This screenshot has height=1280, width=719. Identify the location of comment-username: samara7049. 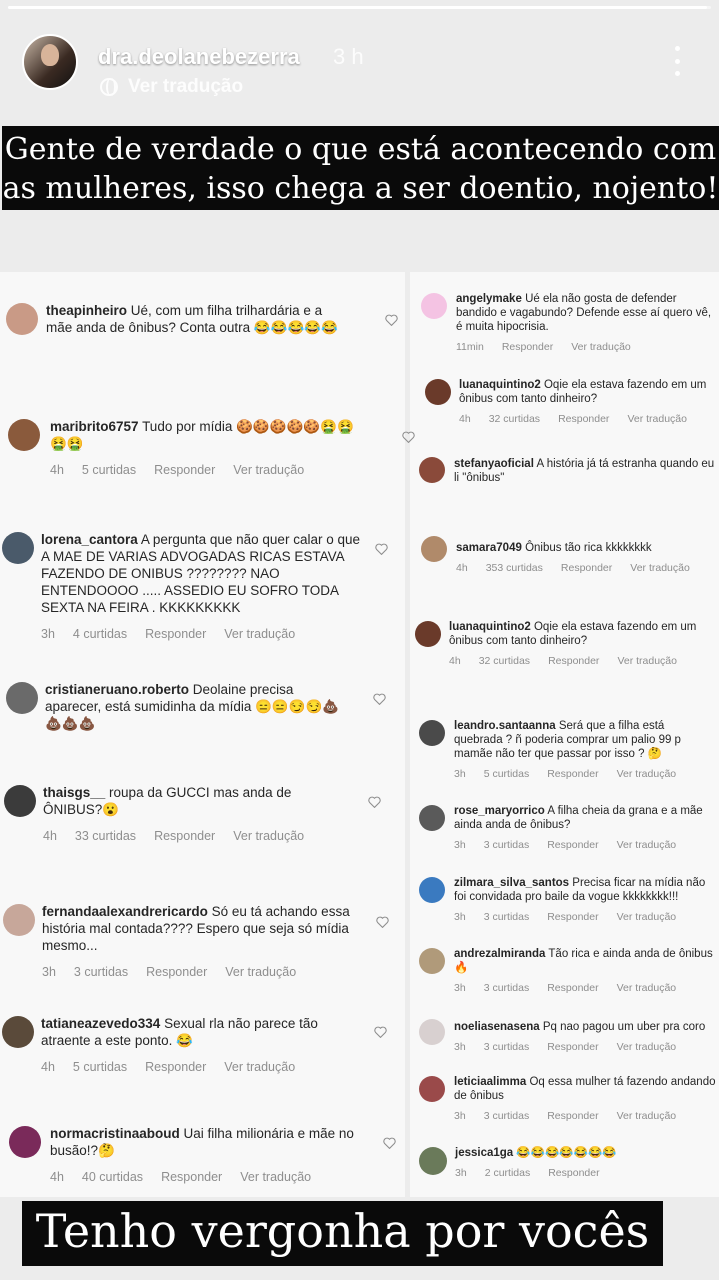
(489, 548).